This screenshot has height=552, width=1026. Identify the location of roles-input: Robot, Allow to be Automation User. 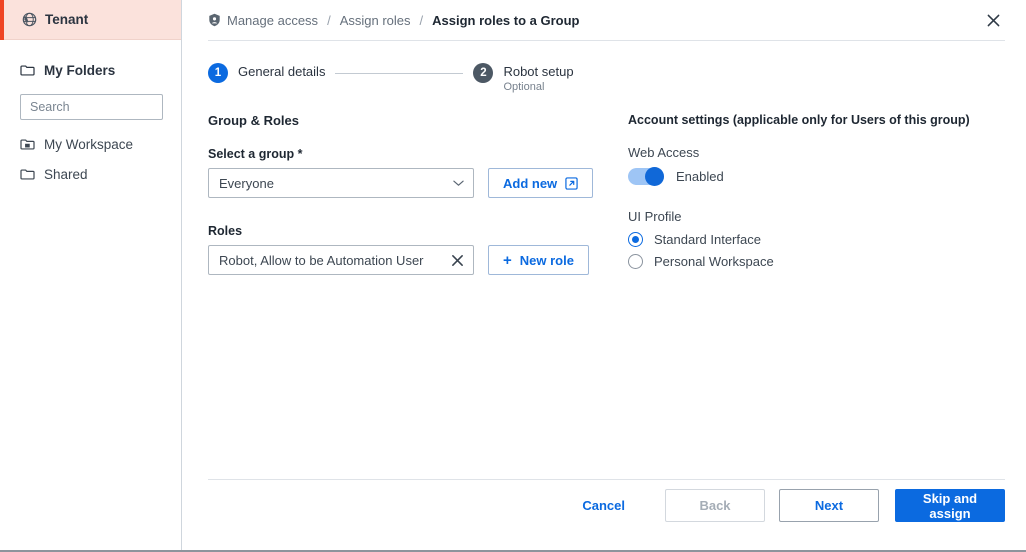
(341, 260).